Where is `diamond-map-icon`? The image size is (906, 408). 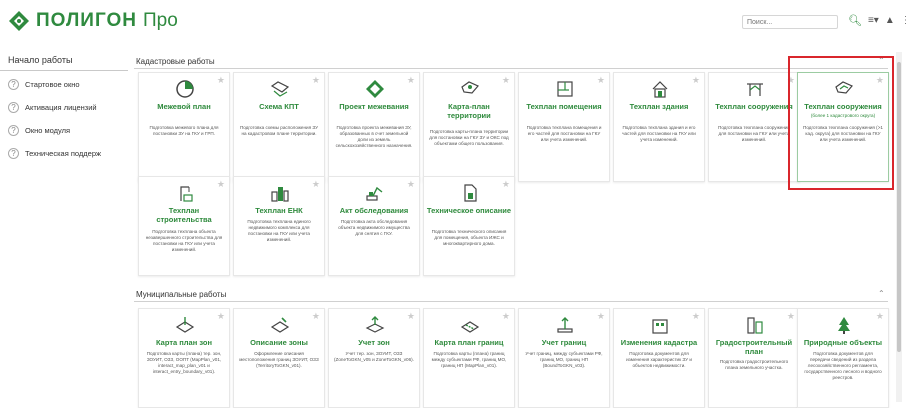
diamond-map-icon is located at coordinates (375, 89).